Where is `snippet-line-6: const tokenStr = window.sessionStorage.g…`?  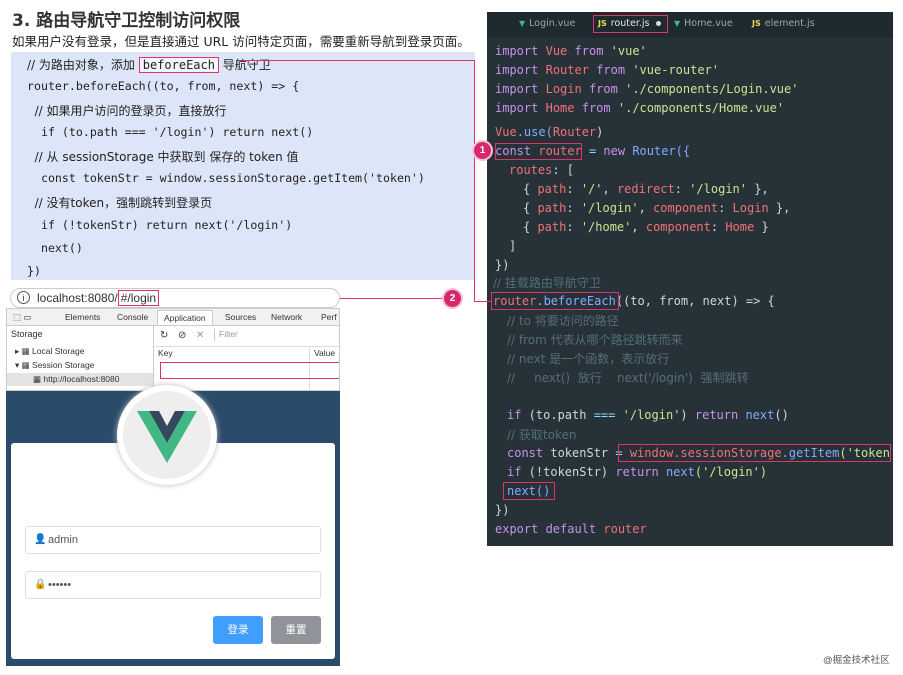
snippet-line-6: const tokenStr = window.sessionStorage.g… is located at coordinates (226, 178).